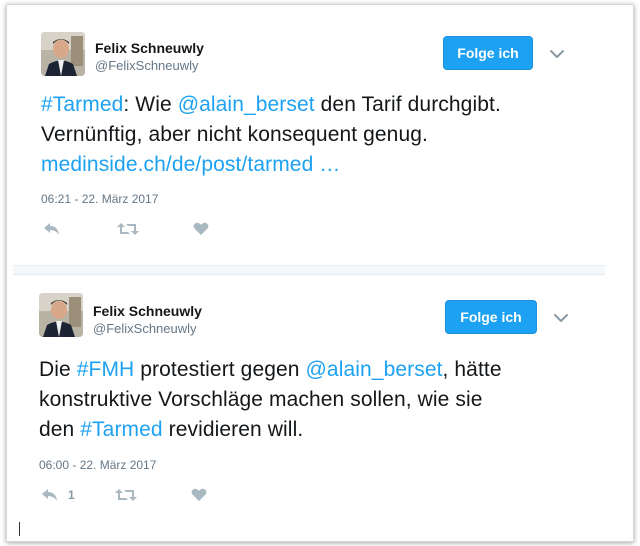 The image size is (640, 546). What do you see at coordinates (220, 369) in the screenshot?
I see `tweet-text-segment: protestiert gegen` at bounding box center [220, 369].